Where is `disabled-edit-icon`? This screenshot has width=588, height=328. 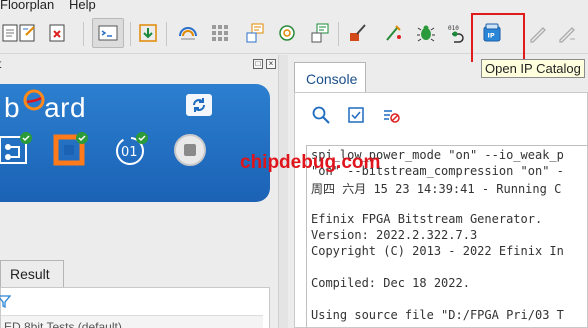 disabled-edit-icon is located at coordinates (567, 33).